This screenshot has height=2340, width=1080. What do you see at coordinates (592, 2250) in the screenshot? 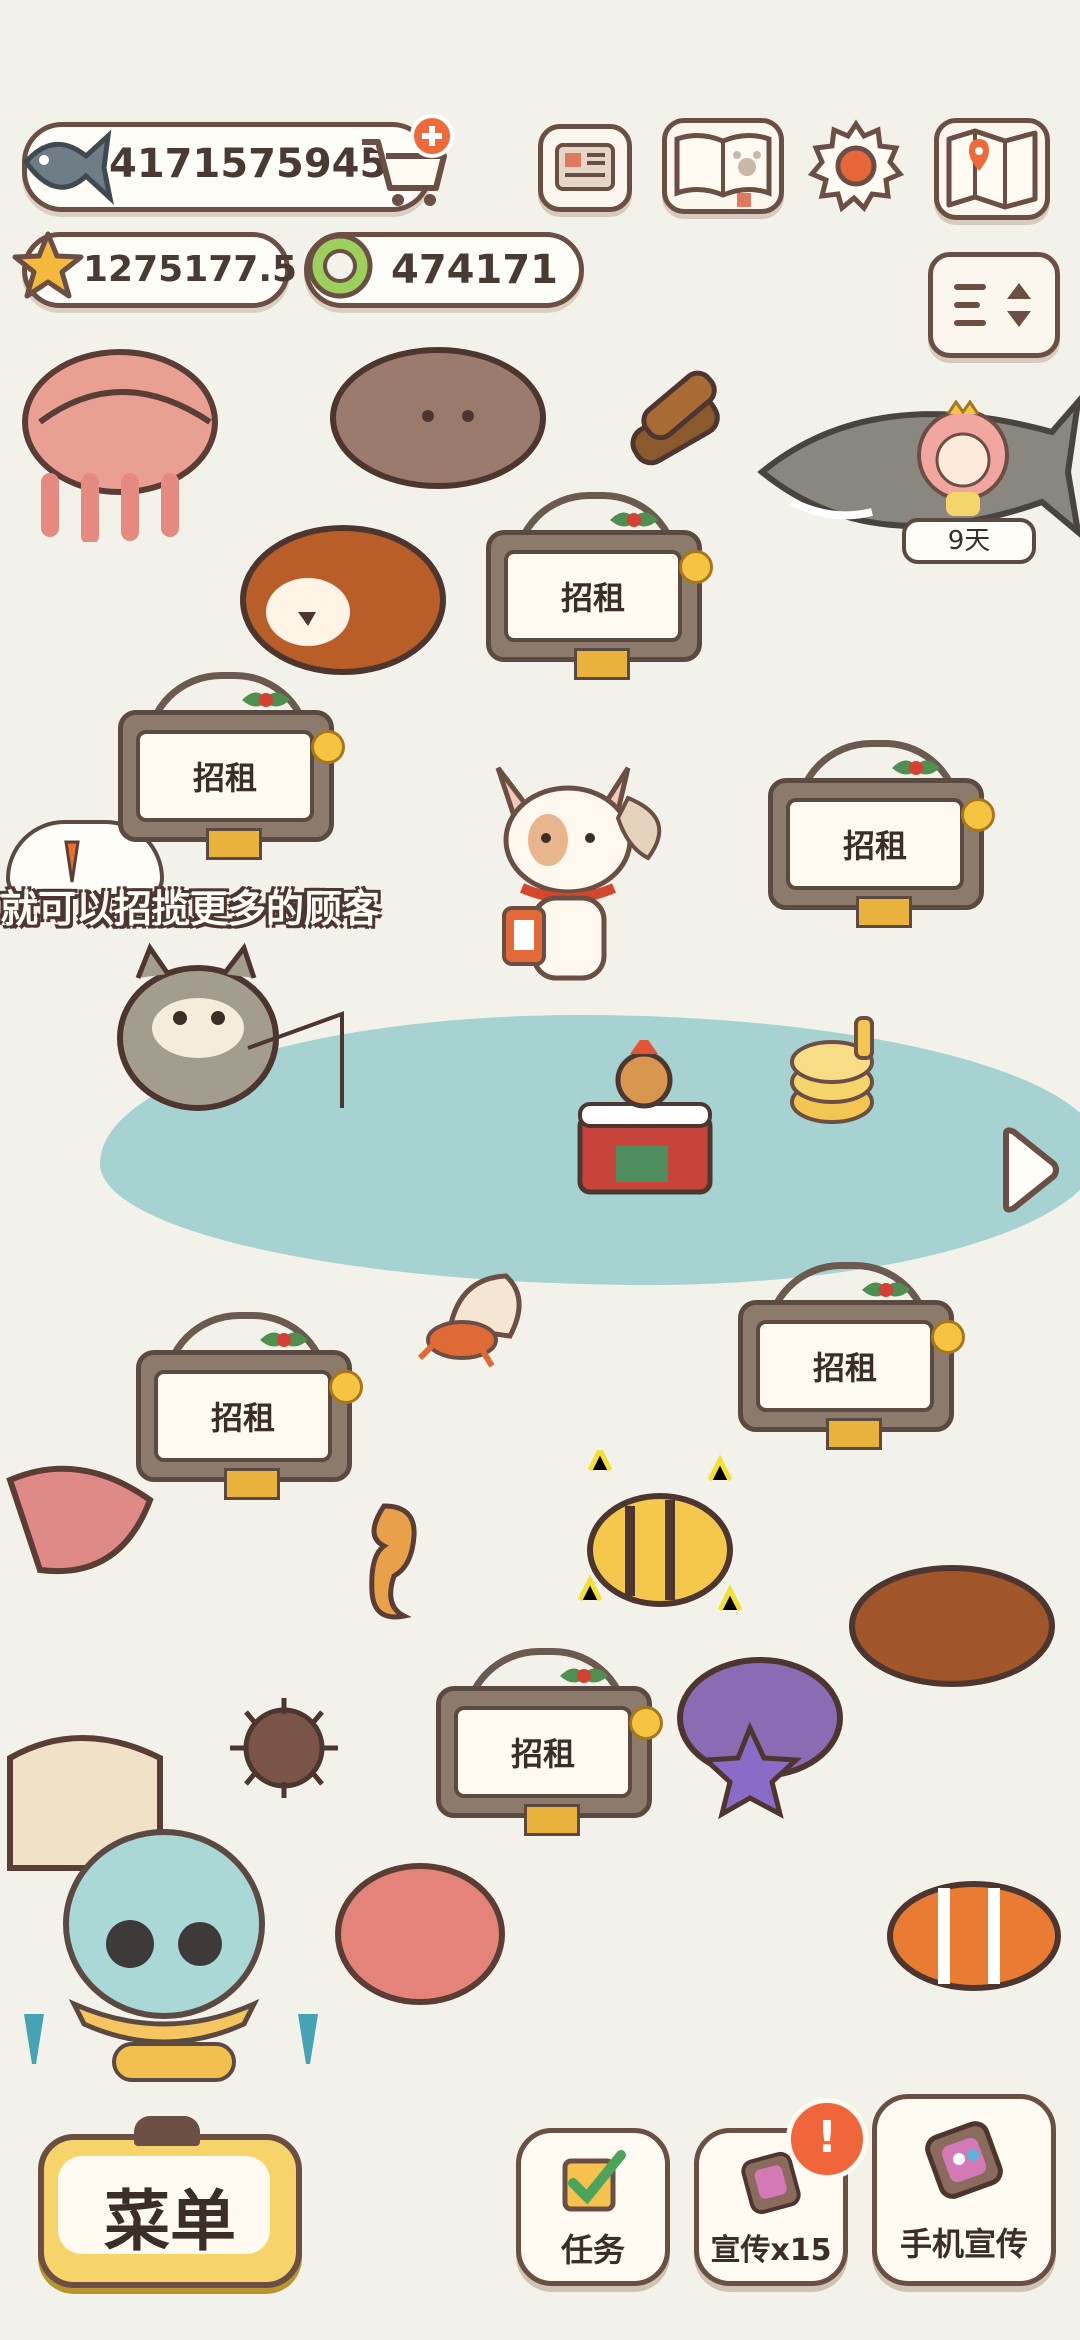
I see `tasks-label: 任务` at bounding box center [592, 2250].